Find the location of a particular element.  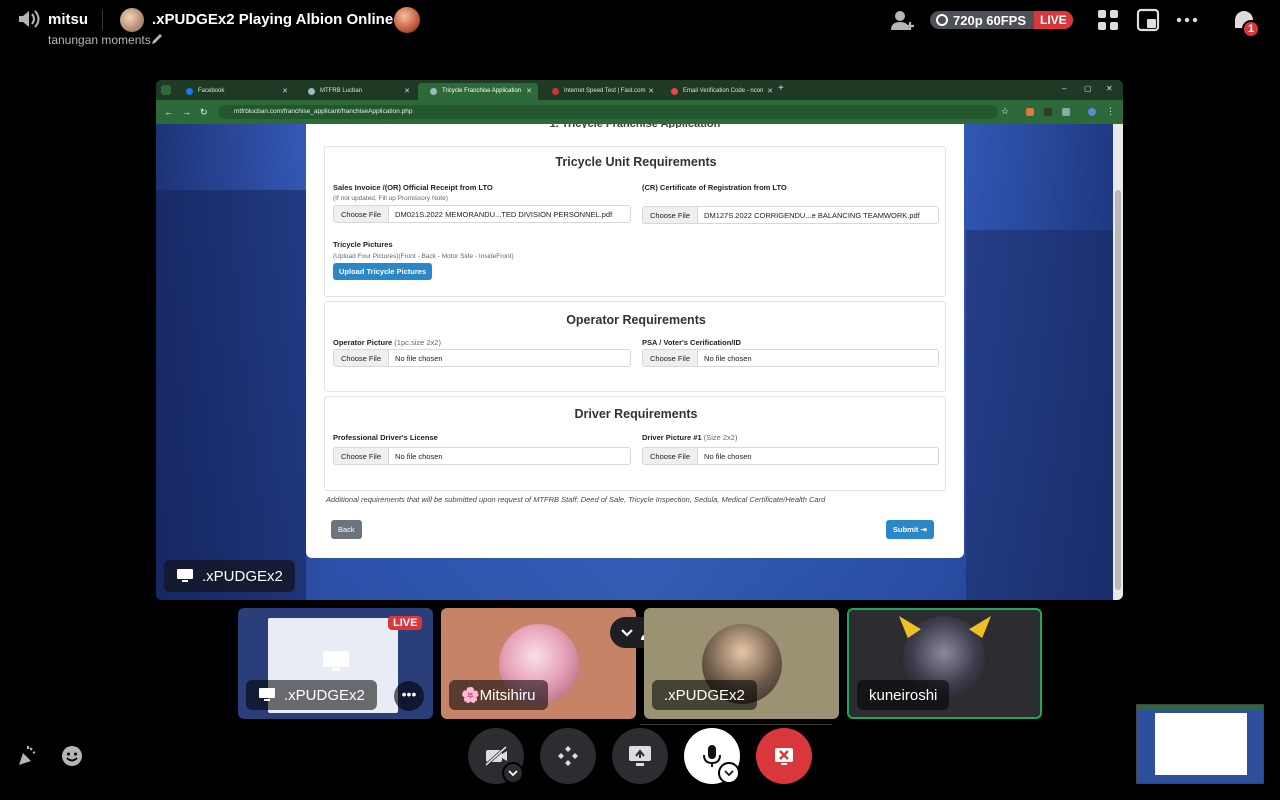

live-badge: LIVE is located at coordinates (1053, 20).